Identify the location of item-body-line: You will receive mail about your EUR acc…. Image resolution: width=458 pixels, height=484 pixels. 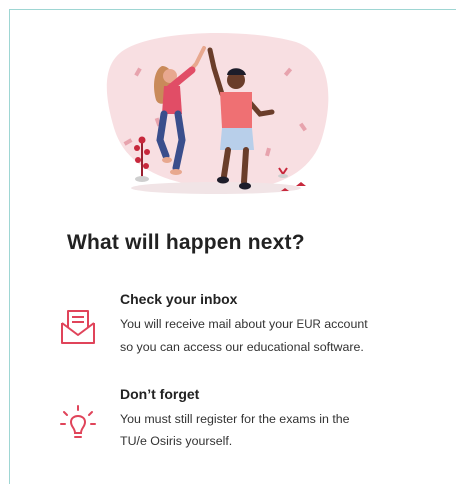
(244, 324).